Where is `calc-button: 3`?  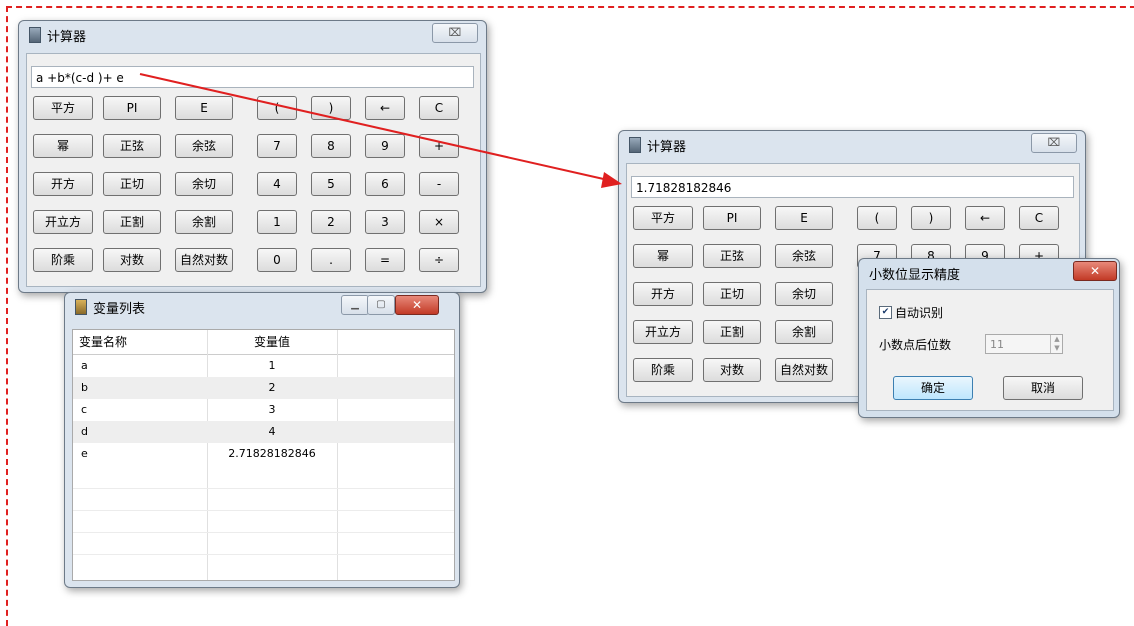
calc-button: 3 is located at coordinates (385, 222).